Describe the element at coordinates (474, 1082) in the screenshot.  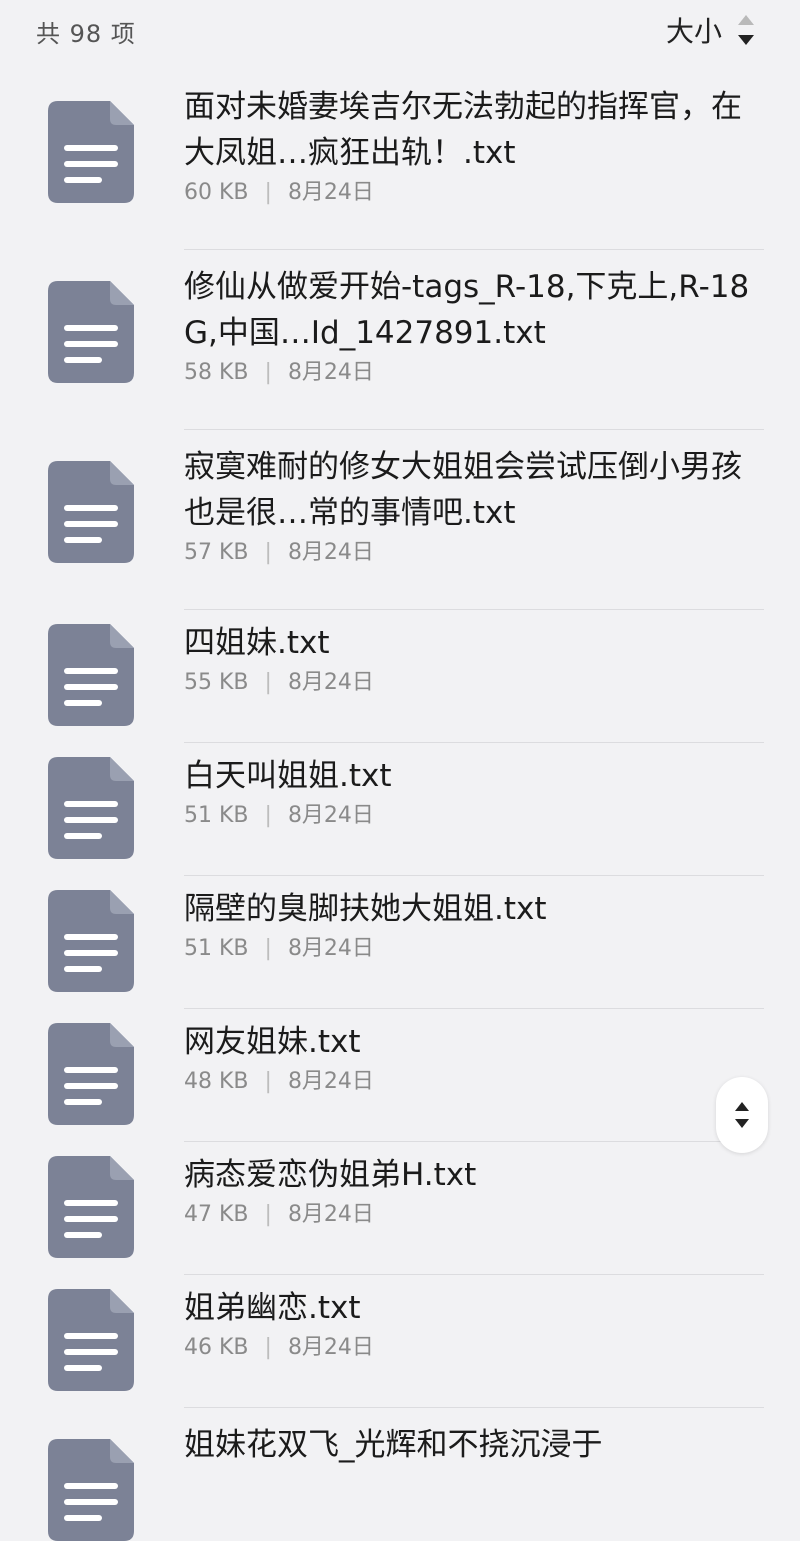
I see `file-meta: 48 KB | 8月24日` at that location.